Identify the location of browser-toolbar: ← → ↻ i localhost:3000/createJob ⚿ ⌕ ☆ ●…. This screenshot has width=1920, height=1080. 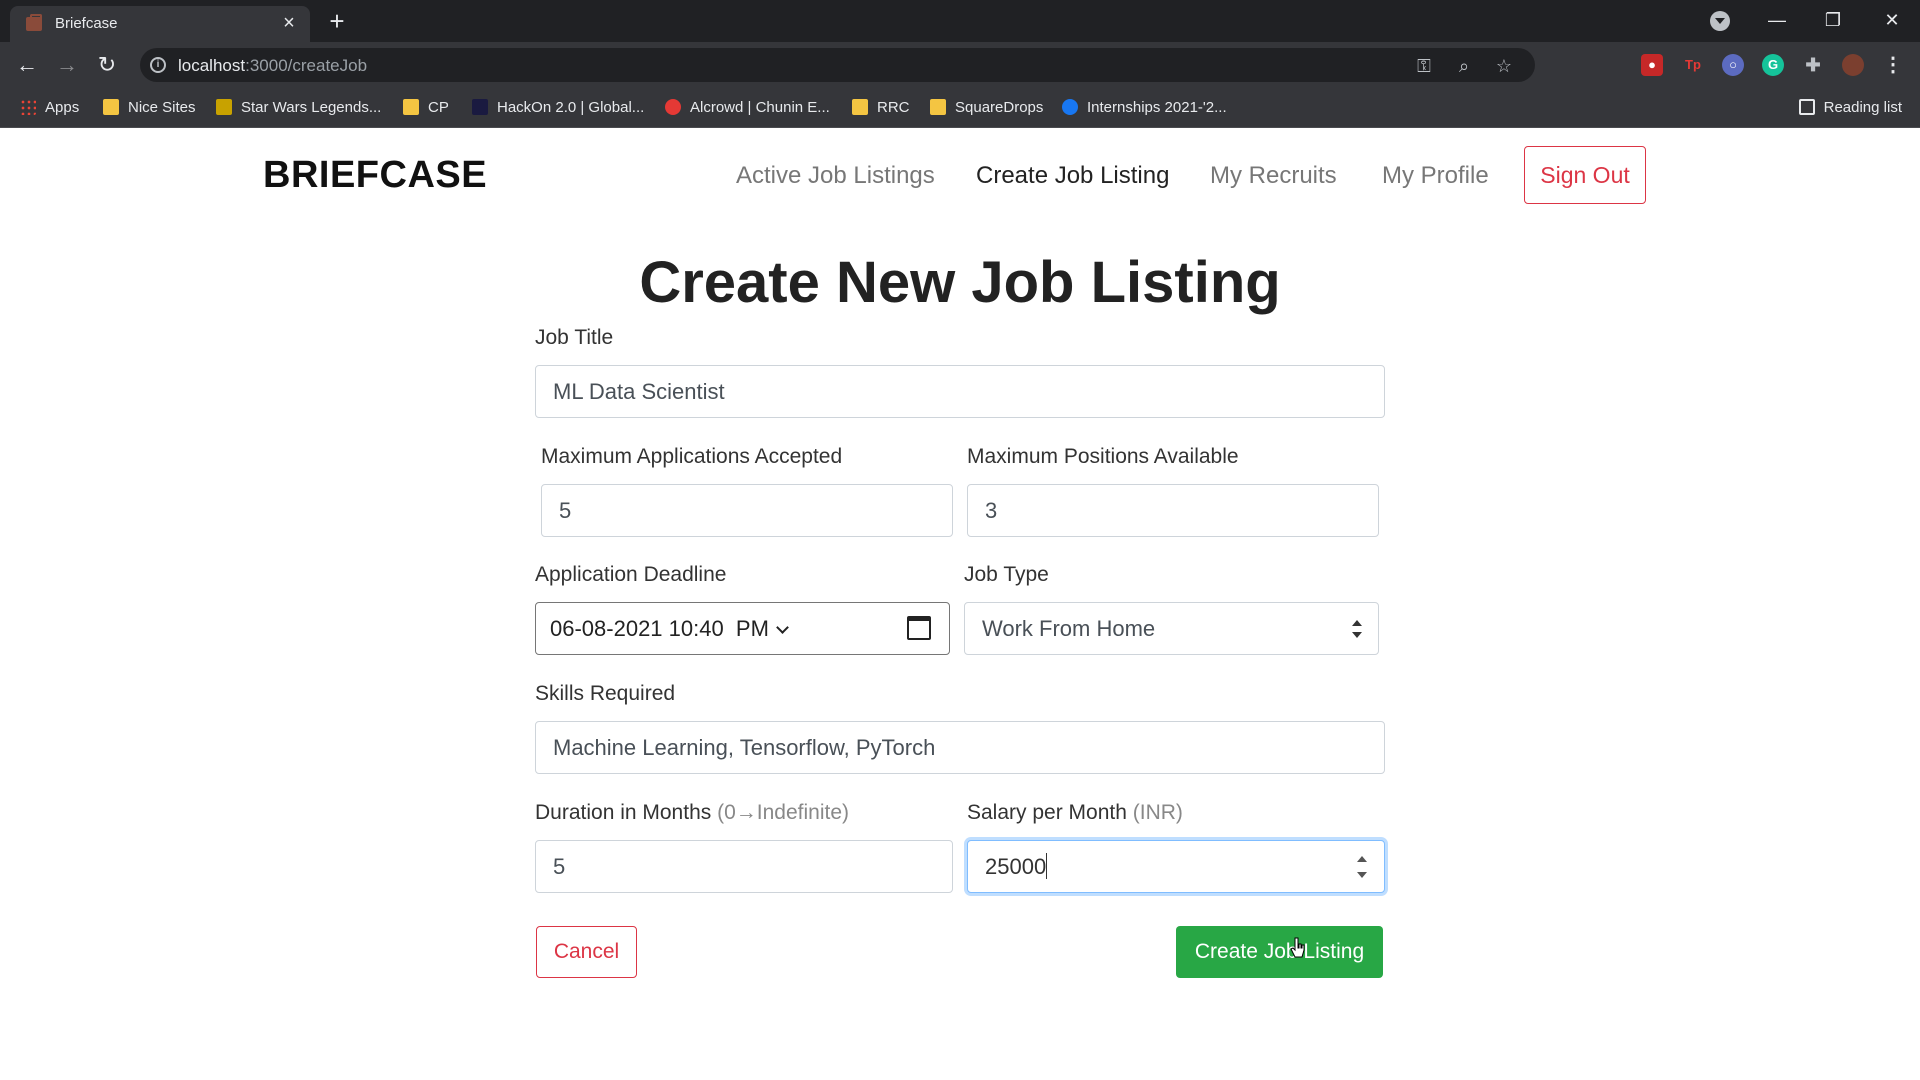
(960, 65).